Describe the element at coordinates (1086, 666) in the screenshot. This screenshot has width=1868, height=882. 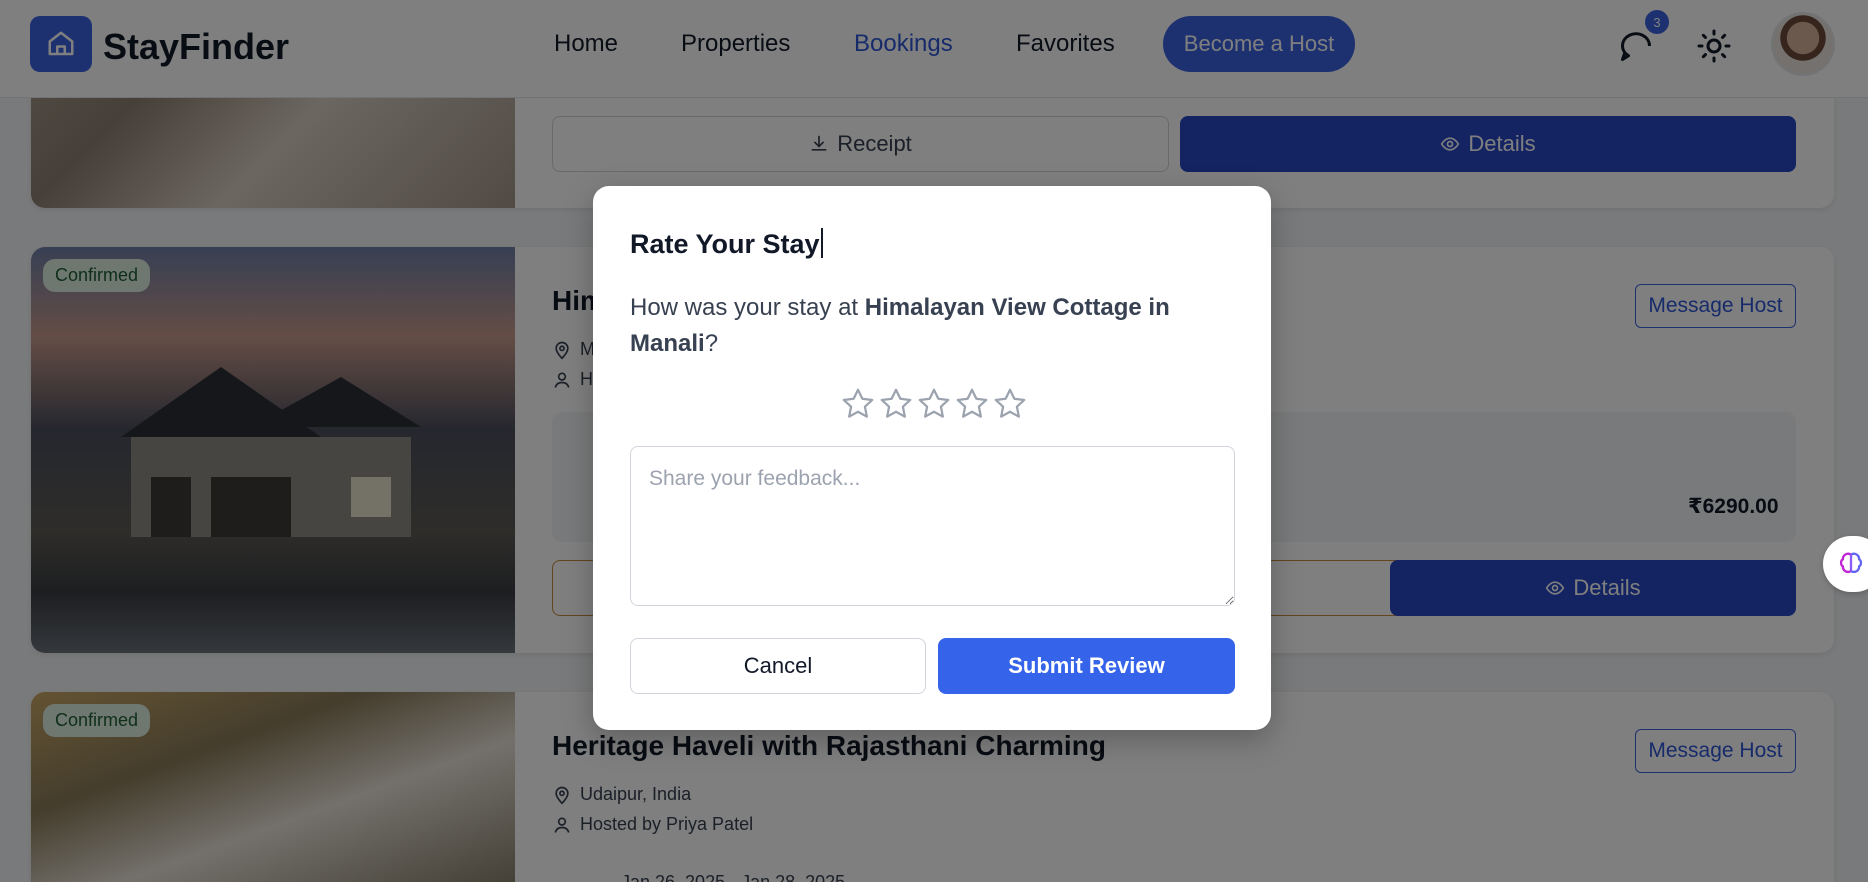
I see `submit-review-button: Submit Review` at that location.